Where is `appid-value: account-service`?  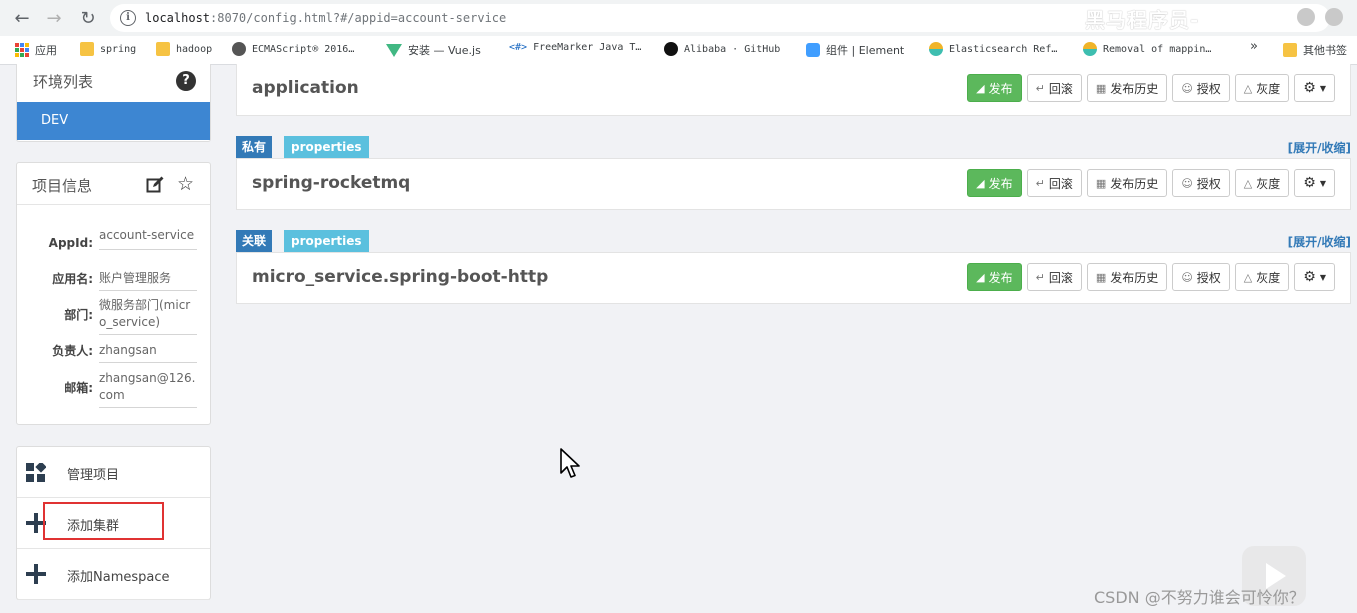 appid-value: account-service is located at coordinates (148, 238).